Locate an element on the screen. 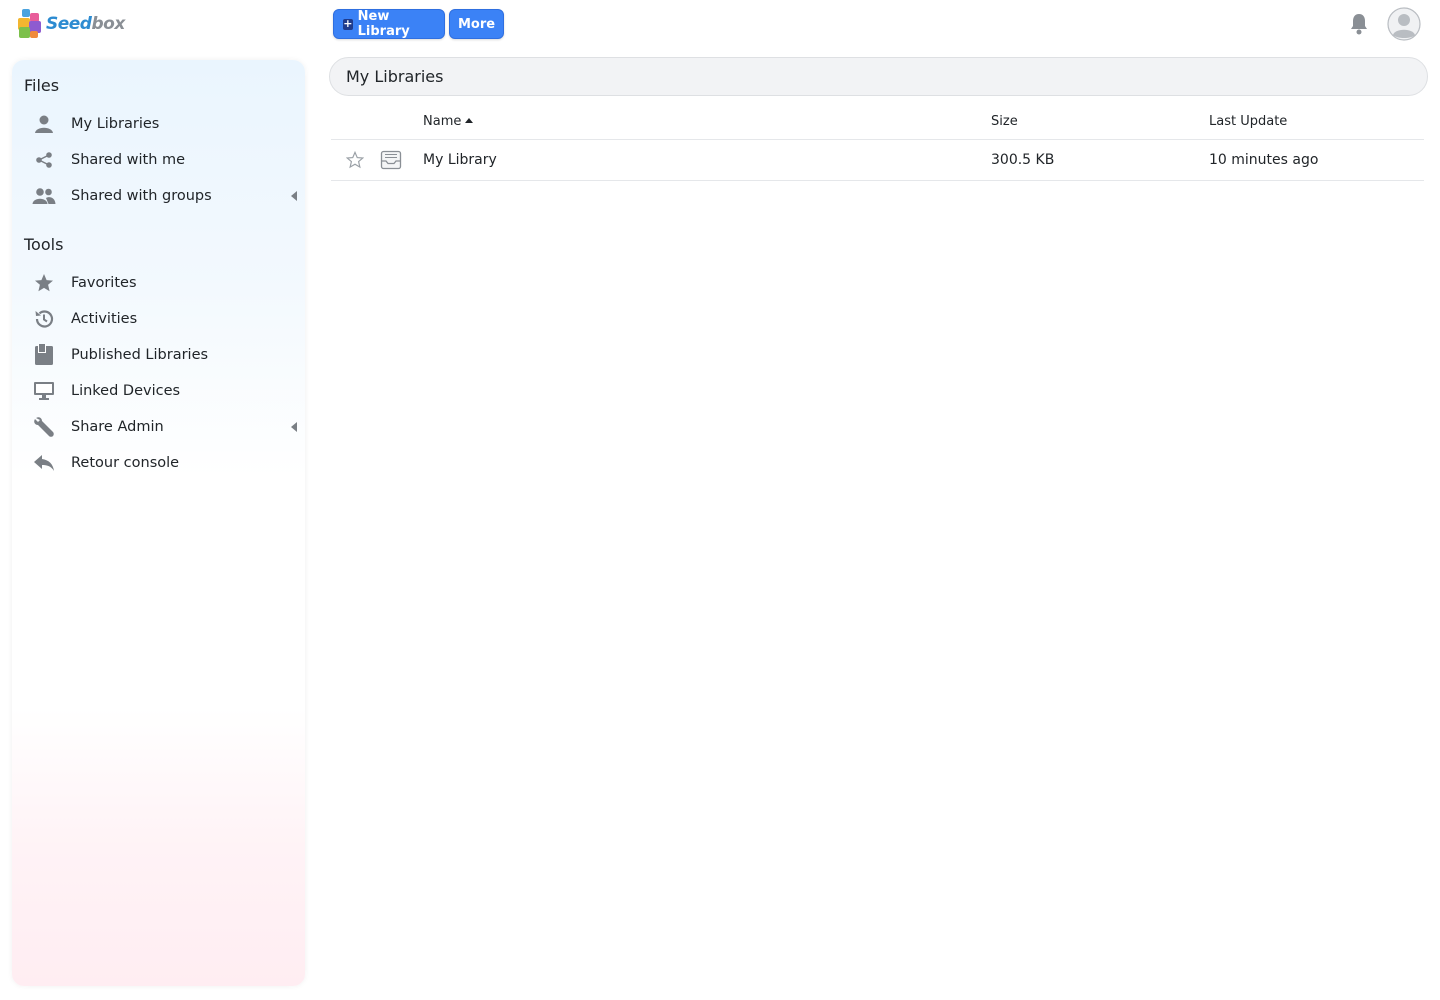  share-icon is located at coordinates (44, 160).